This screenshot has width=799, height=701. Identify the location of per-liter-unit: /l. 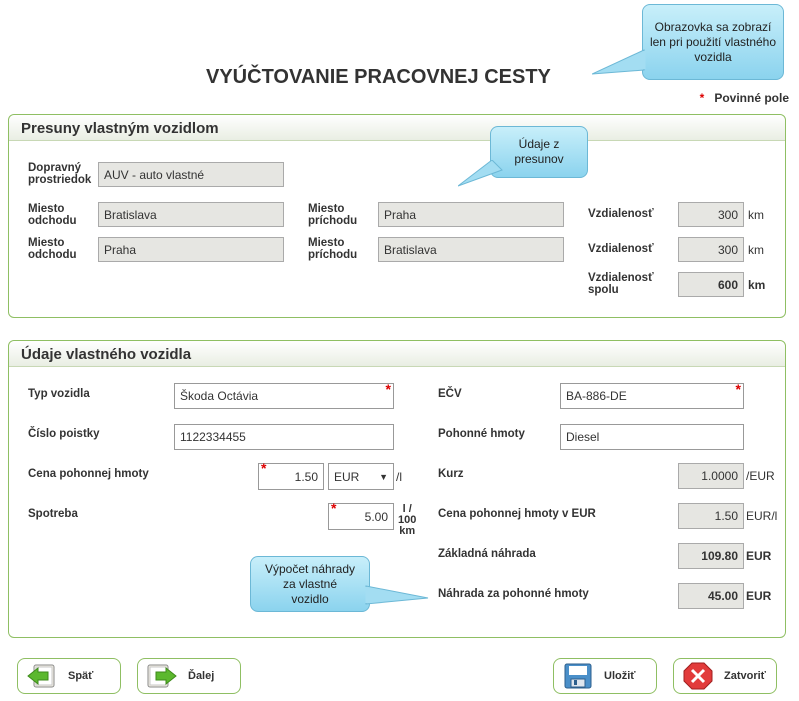
(399, 477).